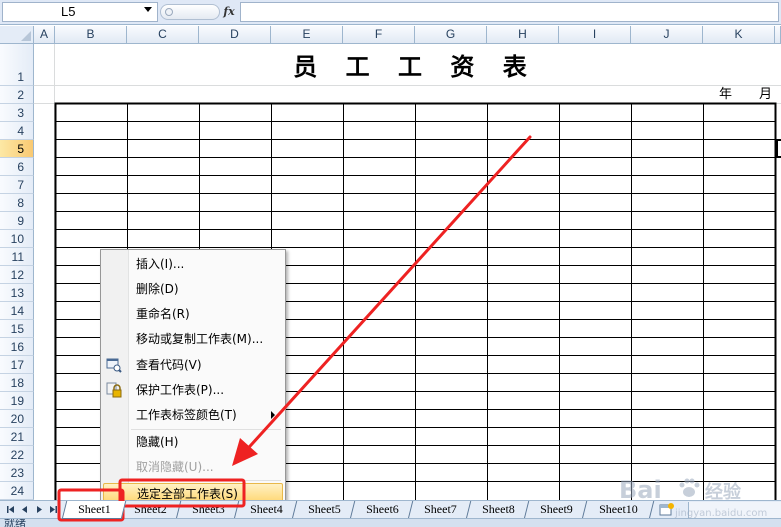  Describe the element at coordinates (190, 12) in the screenshot. I see `formula-cancel-enter-group` at that location.